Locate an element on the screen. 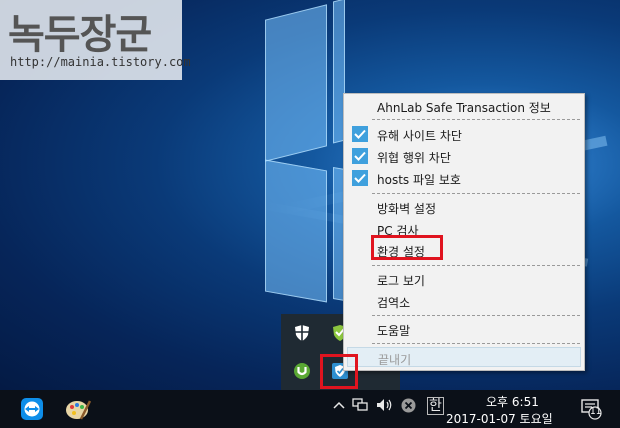 This screenshot has height=428, width=620. menu-item-label: hosts 파일 보호 is located at coordinates (419, 180).